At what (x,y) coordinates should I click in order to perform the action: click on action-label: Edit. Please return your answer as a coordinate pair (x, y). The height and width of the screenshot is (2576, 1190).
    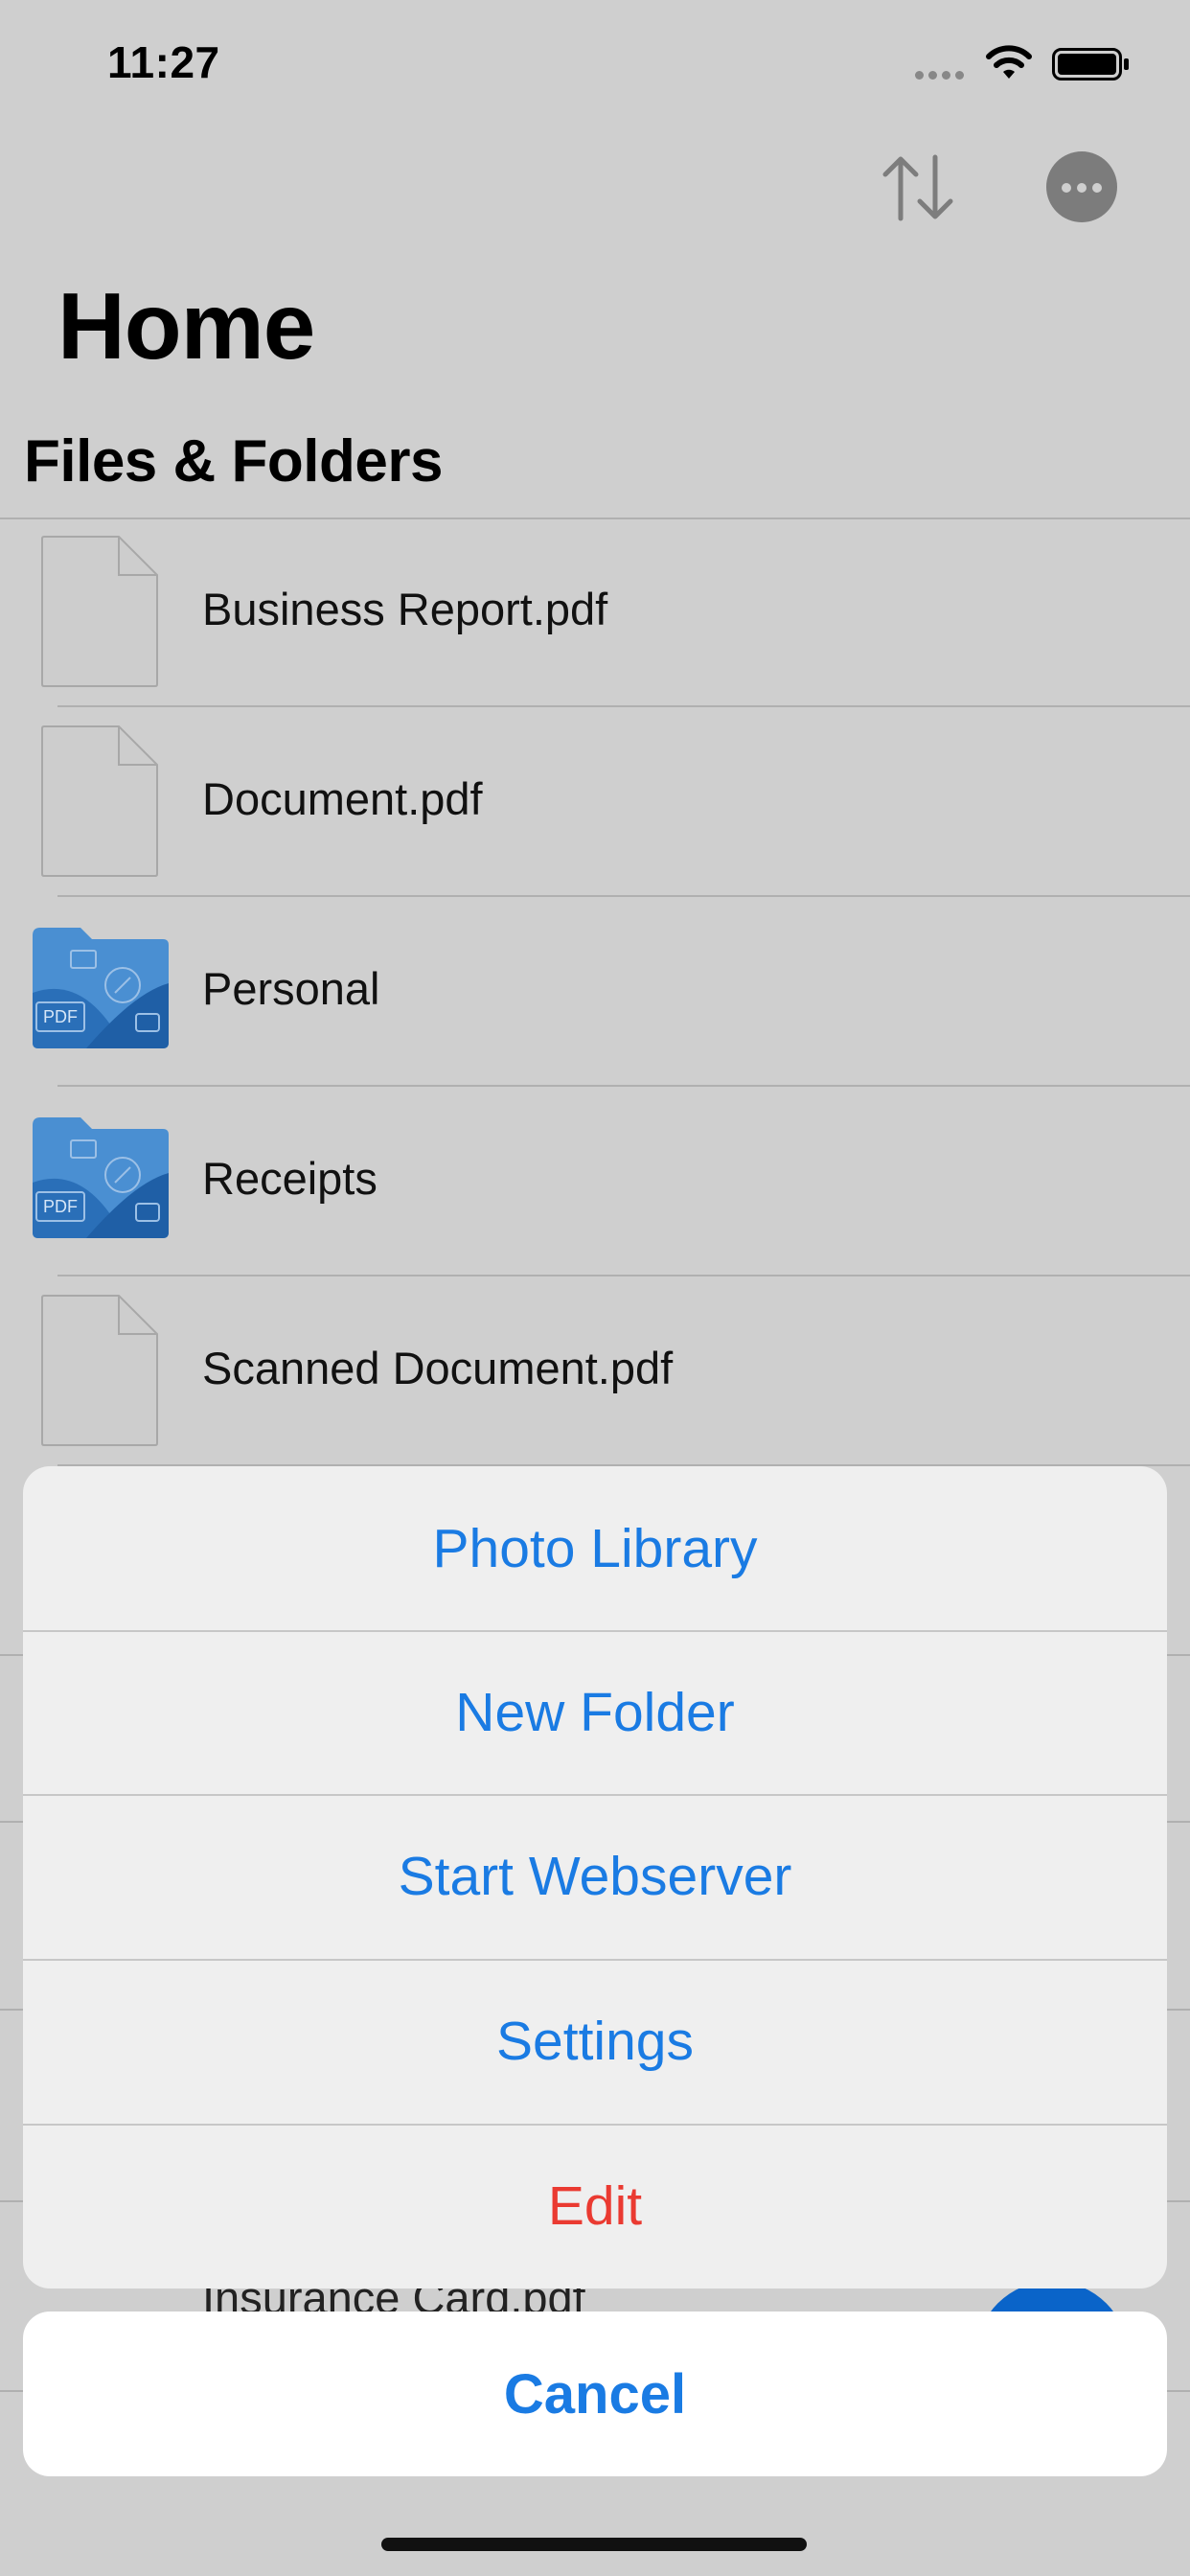
    Looking at the image, I should click on (595, 2205).